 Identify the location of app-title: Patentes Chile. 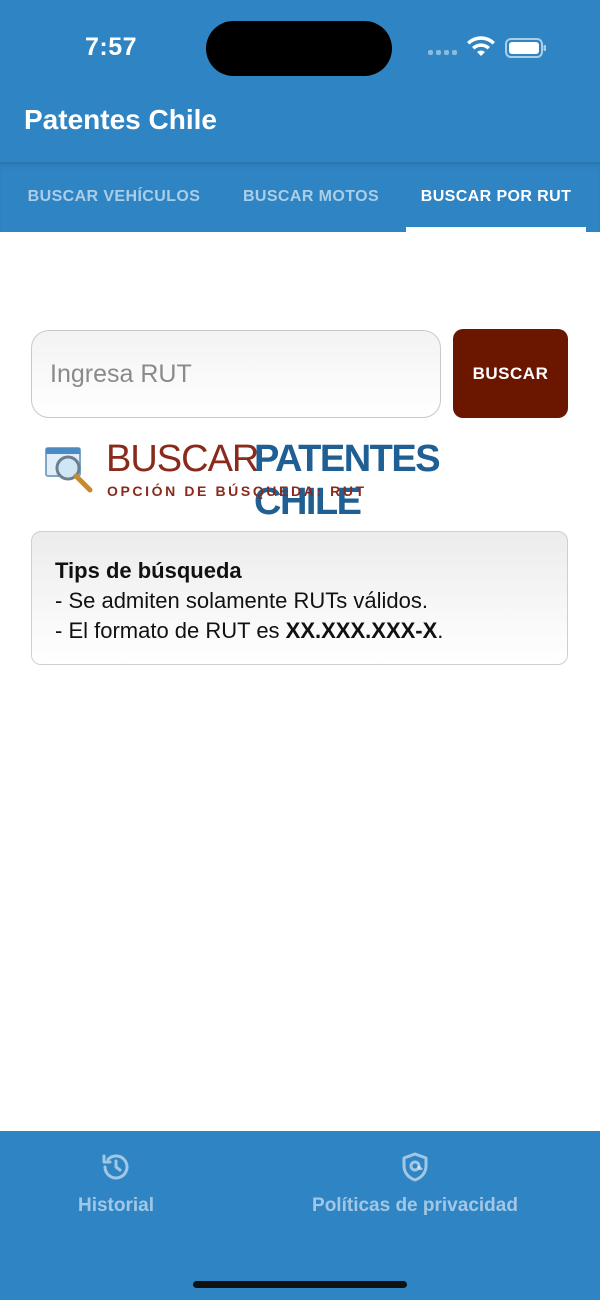
(120, 120).